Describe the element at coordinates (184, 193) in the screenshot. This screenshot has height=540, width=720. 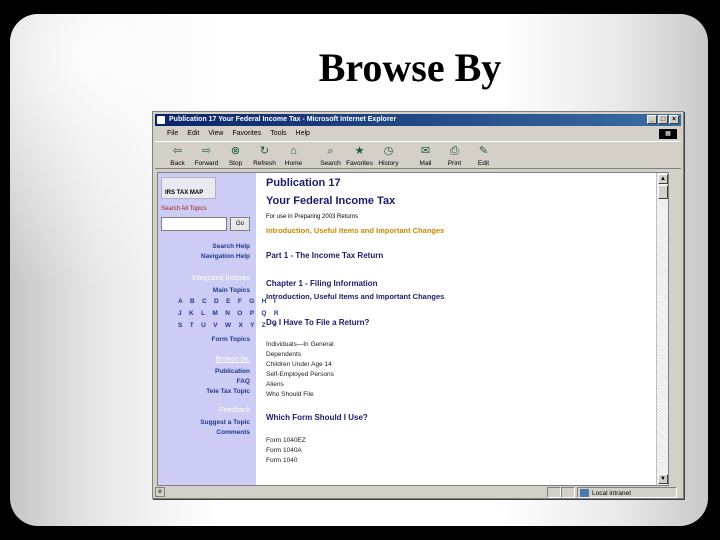
I see `logo-text: IRS TAX MAP` at that location.